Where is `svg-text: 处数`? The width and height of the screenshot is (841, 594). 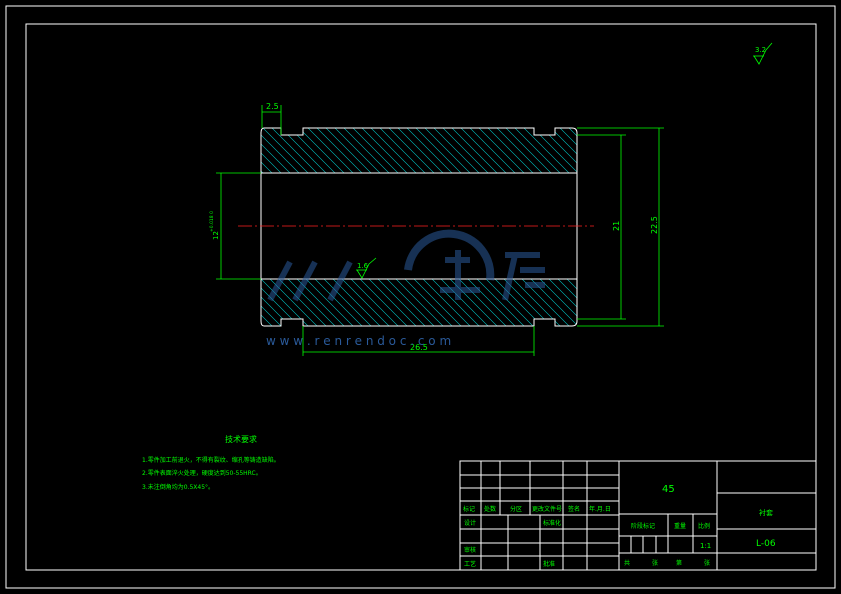 svg-text: 处数 is located at coordinates (490, 509).